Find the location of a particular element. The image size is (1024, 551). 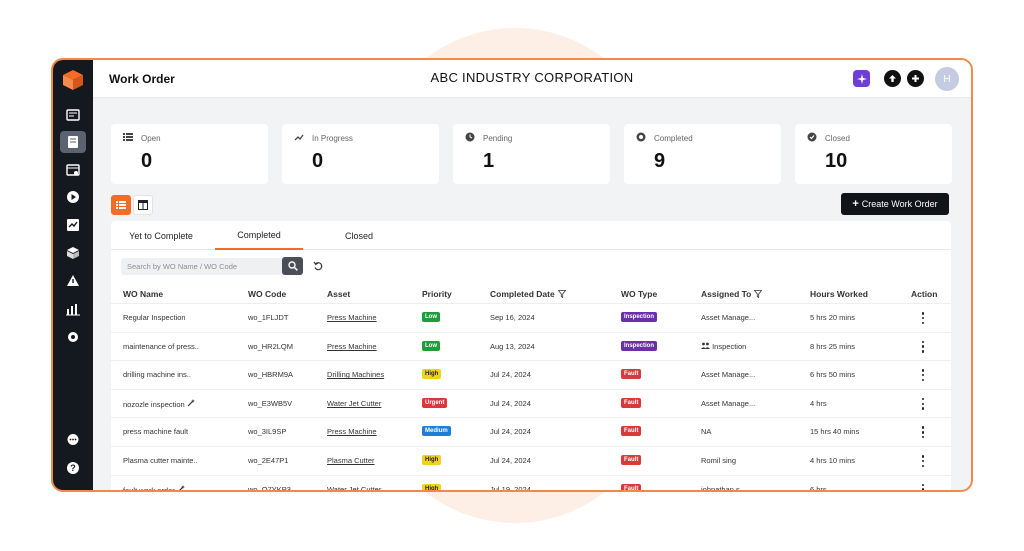

wo-name: fault work order is located at coordinates (154, 488).